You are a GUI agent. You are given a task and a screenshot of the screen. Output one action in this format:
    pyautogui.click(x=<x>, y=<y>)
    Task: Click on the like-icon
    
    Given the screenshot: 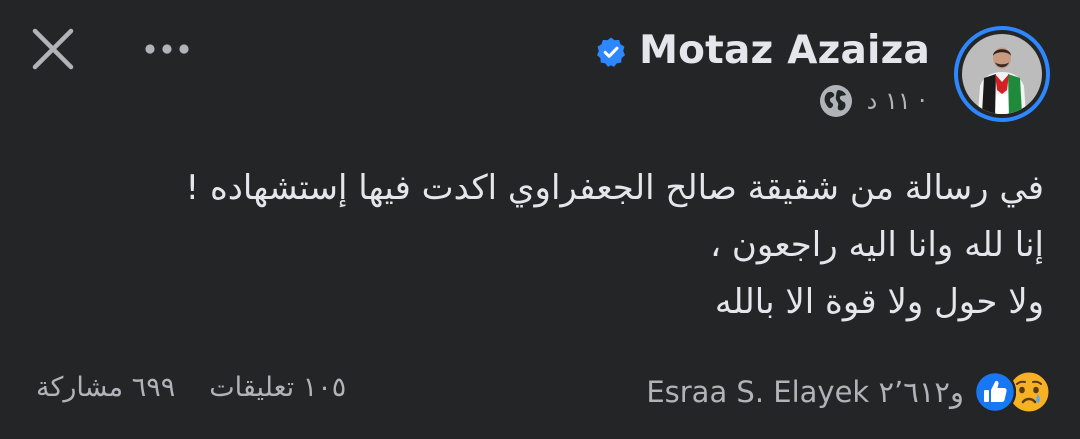 What is the action you would take?
    pyautogui.click(x=995, y=392)
    